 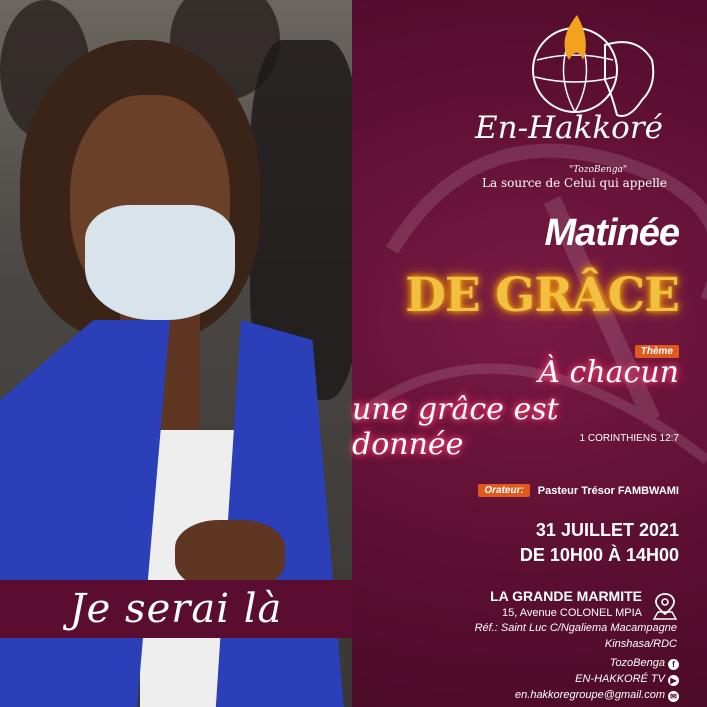 What do you see at coordinates (590, 695) in the screenshot?
I see `social-email-label: en.hakkoregroupe@gmail.com` at bounding box center [590, 695].